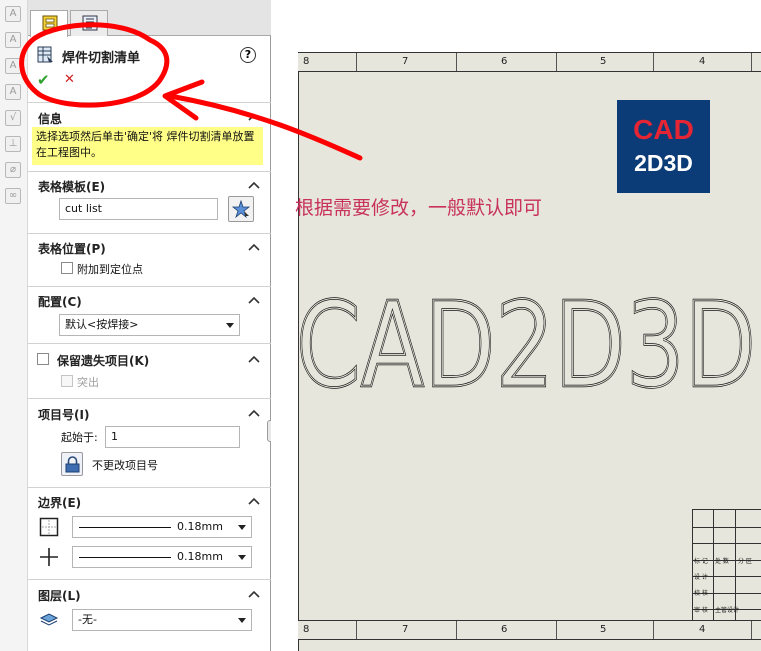 This screenshot has width=761, height=651. Describe the element at coordinates (265, 127) in the screenshot. I see `arrow-shaft` at that location.